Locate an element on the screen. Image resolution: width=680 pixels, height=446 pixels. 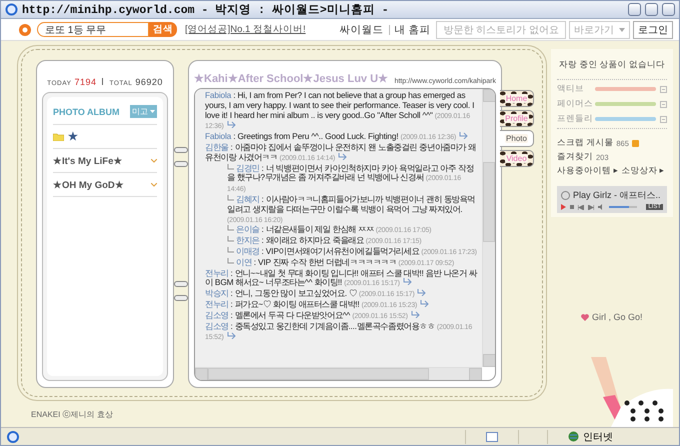
page-title: ★Kahi★After School★Jesus Luv U★ is located at coordinates (291, 78).